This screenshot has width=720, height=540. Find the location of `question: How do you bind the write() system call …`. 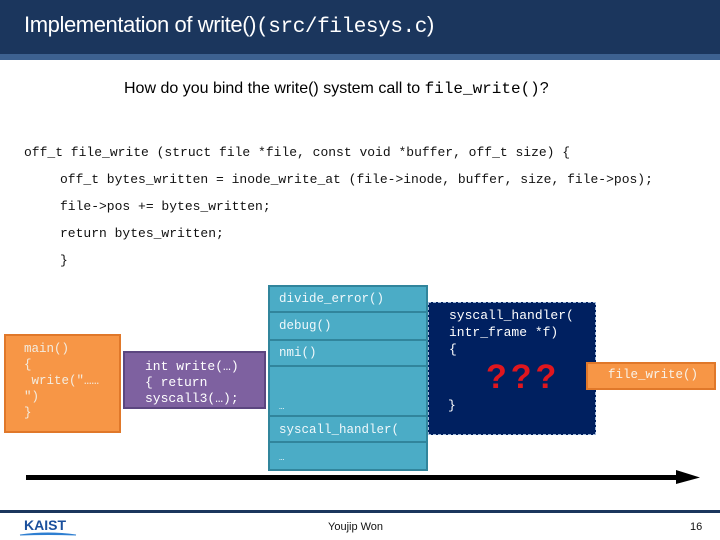

question: How do you bind the write() system call … is located at coordinates (336, 89).